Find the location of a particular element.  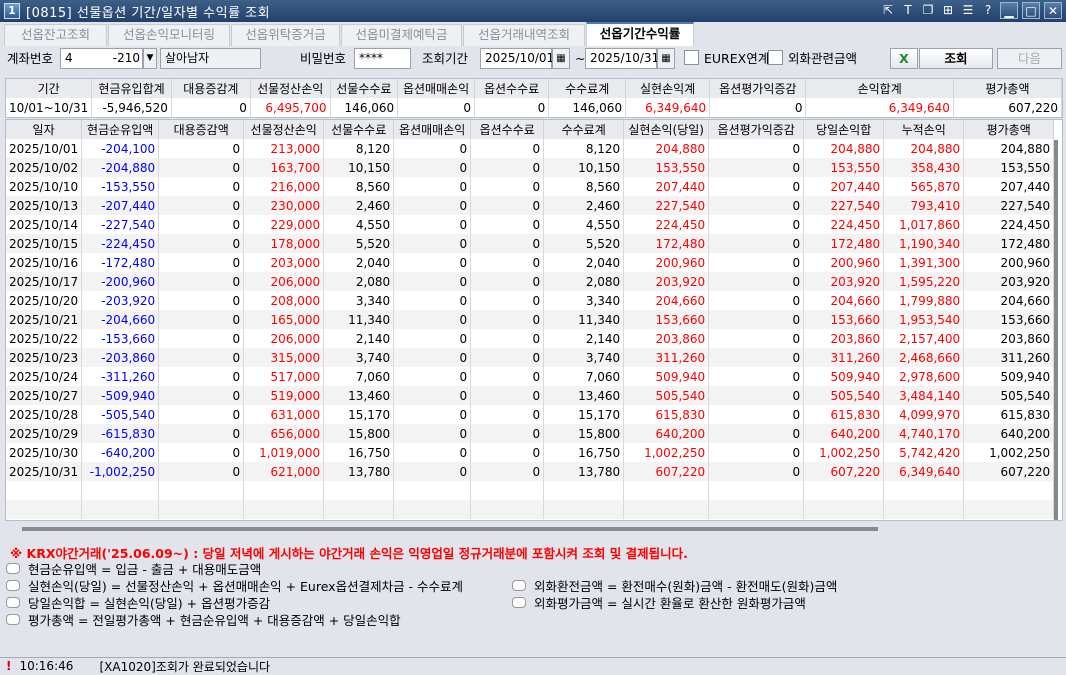

formula-note: 평가총액 = 전일평가총액 + 현금순유입액 + 대용증감액 + 당일손익합 is located at coordinates (203, 619).